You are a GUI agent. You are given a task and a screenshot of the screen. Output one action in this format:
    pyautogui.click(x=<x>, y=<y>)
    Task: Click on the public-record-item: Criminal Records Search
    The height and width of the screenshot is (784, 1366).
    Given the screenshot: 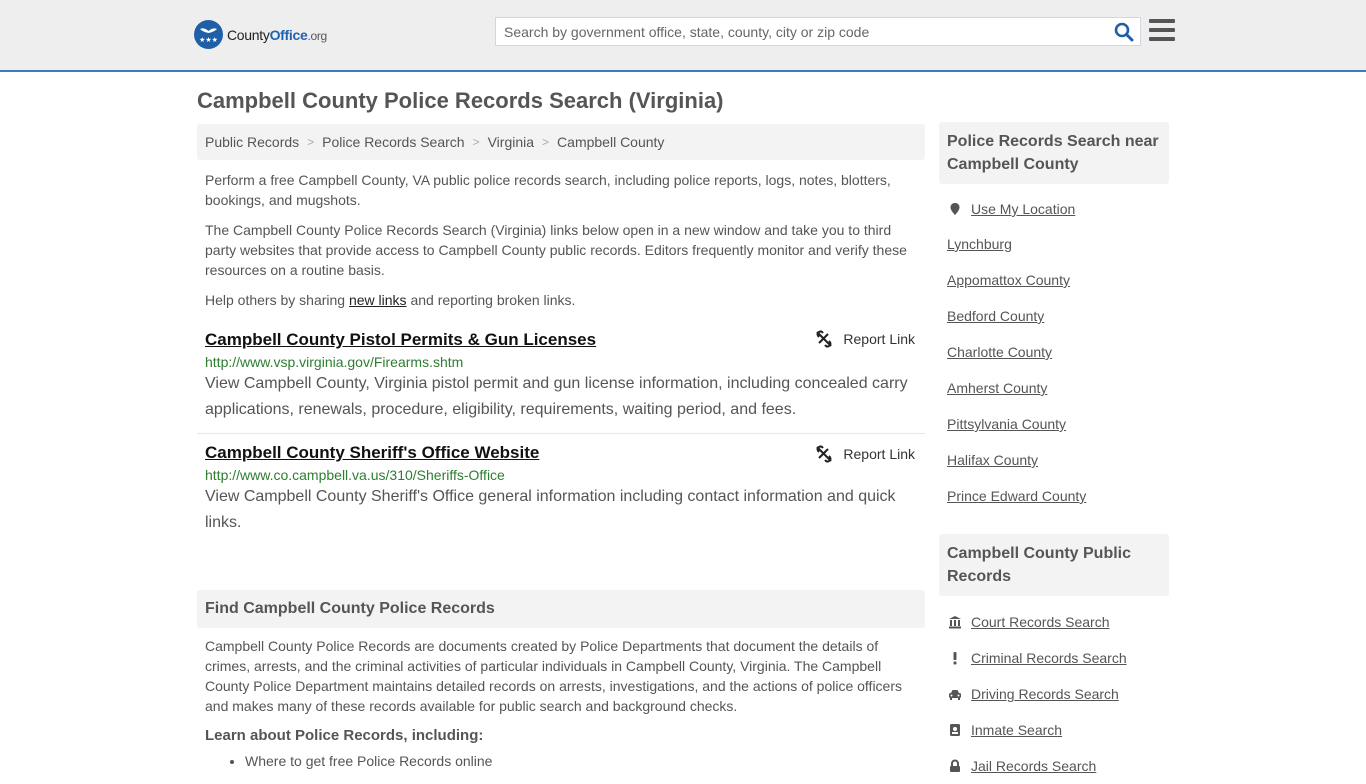 What is the action you would take?
    pyautogui.click(x=1054, y=658)
    